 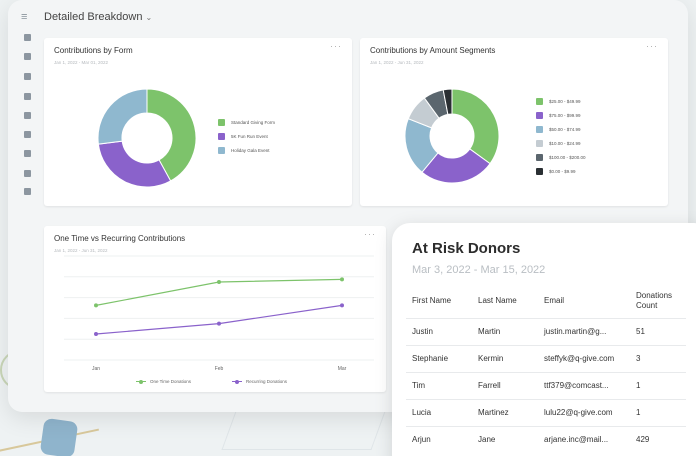 I want to click on legend-label: $50.00 - $74.99, so click(x=565, y=129).